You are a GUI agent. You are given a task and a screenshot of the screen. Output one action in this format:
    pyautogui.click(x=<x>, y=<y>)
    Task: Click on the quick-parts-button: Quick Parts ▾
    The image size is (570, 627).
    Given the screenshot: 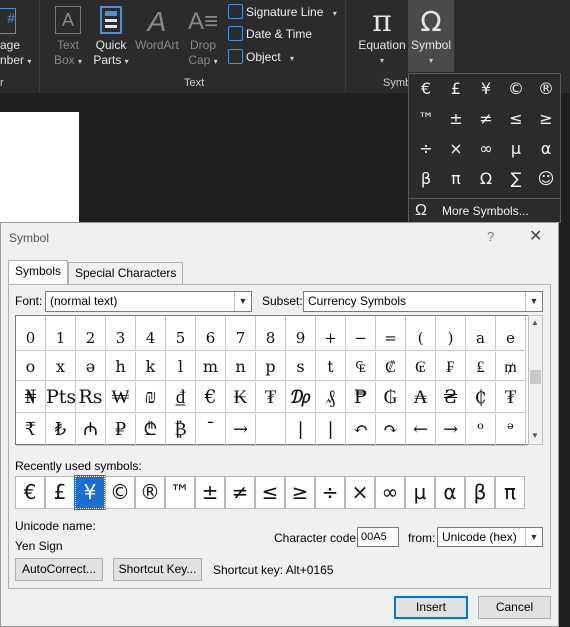 What is the action you would take?
    pyautogui.click(x=111, y=37)
    